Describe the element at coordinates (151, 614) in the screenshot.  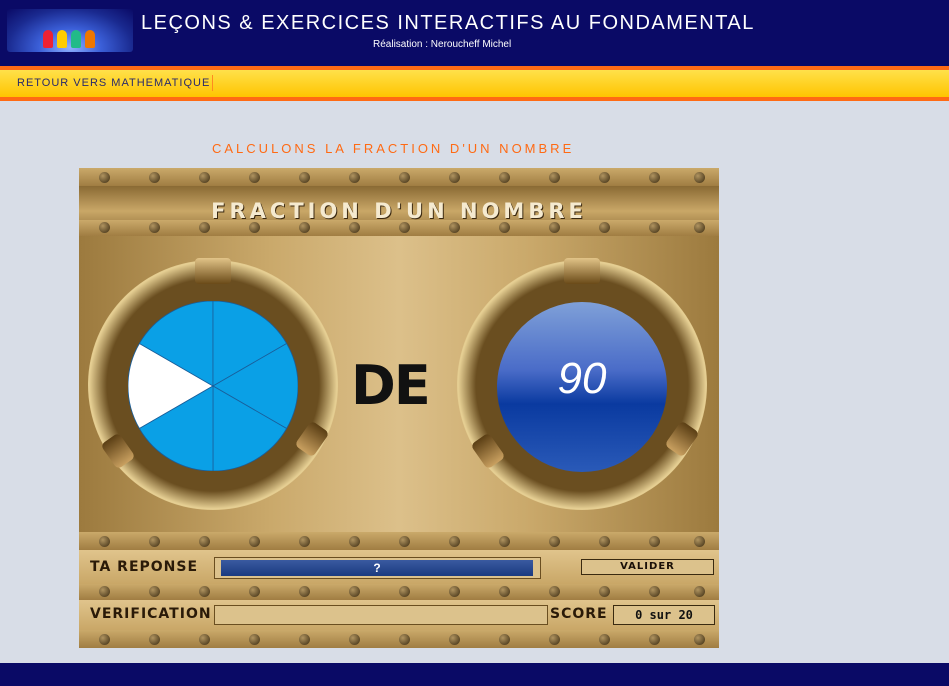
I see `verification-label: VERIFICATION` at that location.